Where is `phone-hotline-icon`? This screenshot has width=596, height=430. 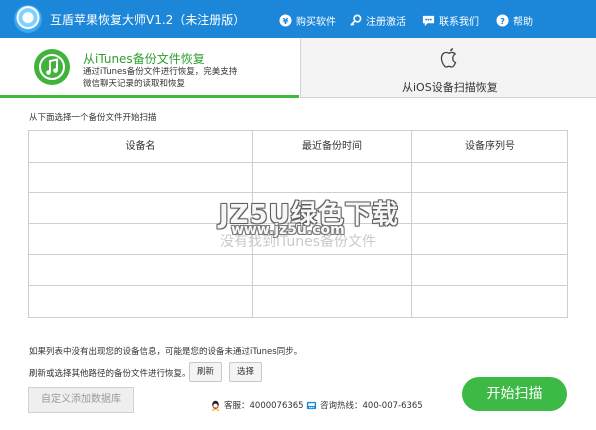 phone-hotline-icon is located at coordinates (311, 405).